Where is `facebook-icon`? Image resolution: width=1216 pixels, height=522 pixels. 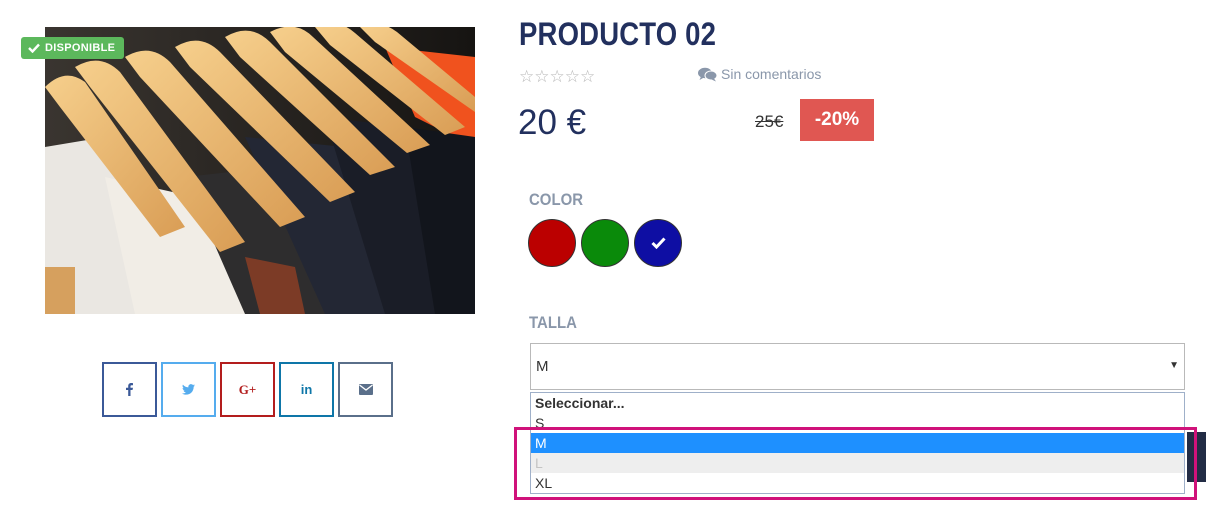
facebook-icon is located at coordinates (129, 389).